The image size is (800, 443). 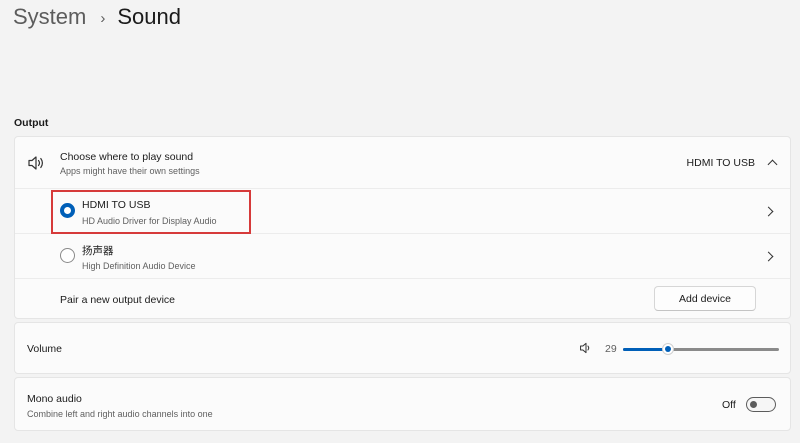 What do you see at coordinates (127, 157) in the screenshot?
I see `choose-output-title: Choose where to play sound` at bounding box center [127, 157].